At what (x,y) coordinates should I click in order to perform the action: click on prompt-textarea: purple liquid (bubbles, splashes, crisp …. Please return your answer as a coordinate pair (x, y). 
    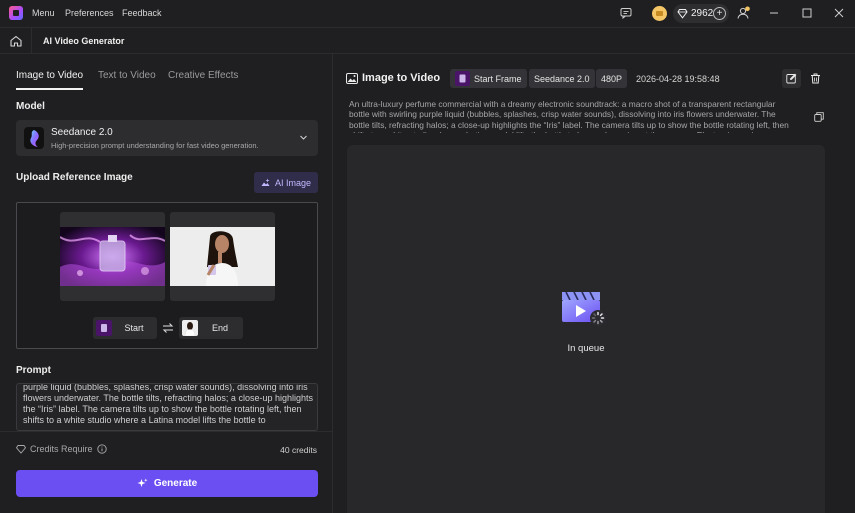
    Looking at the image, I should click on (167, 407).